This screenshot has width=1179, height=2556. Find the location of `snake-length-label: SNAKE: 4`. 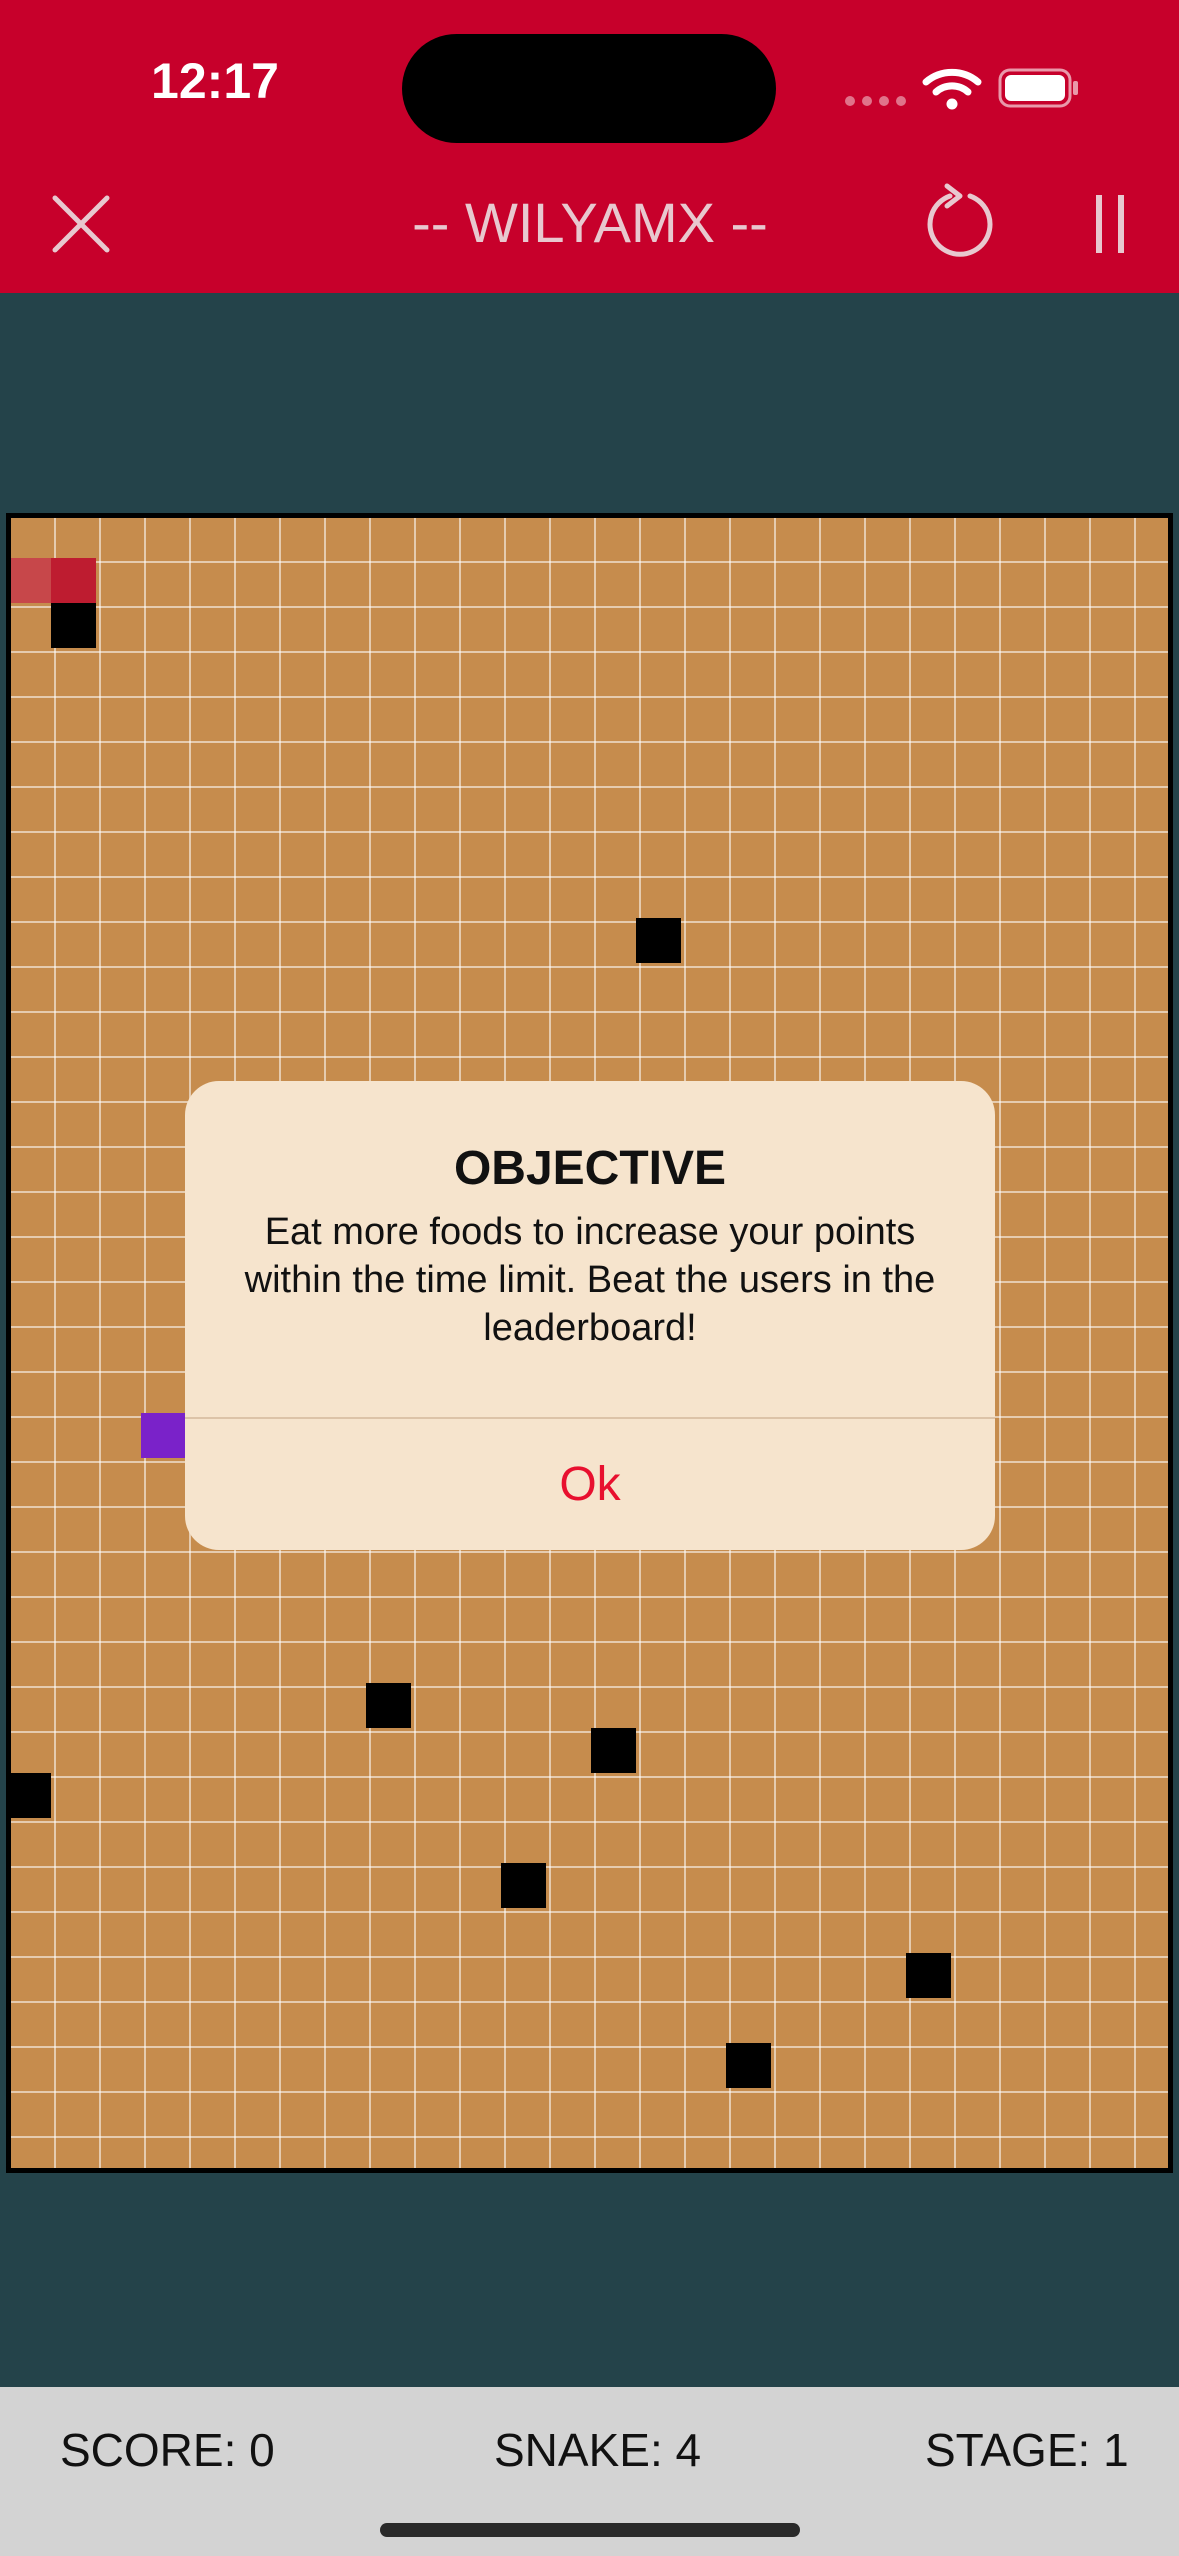

snake-length-label: SNAKE: 4 is located at coordinates (598, 2450).